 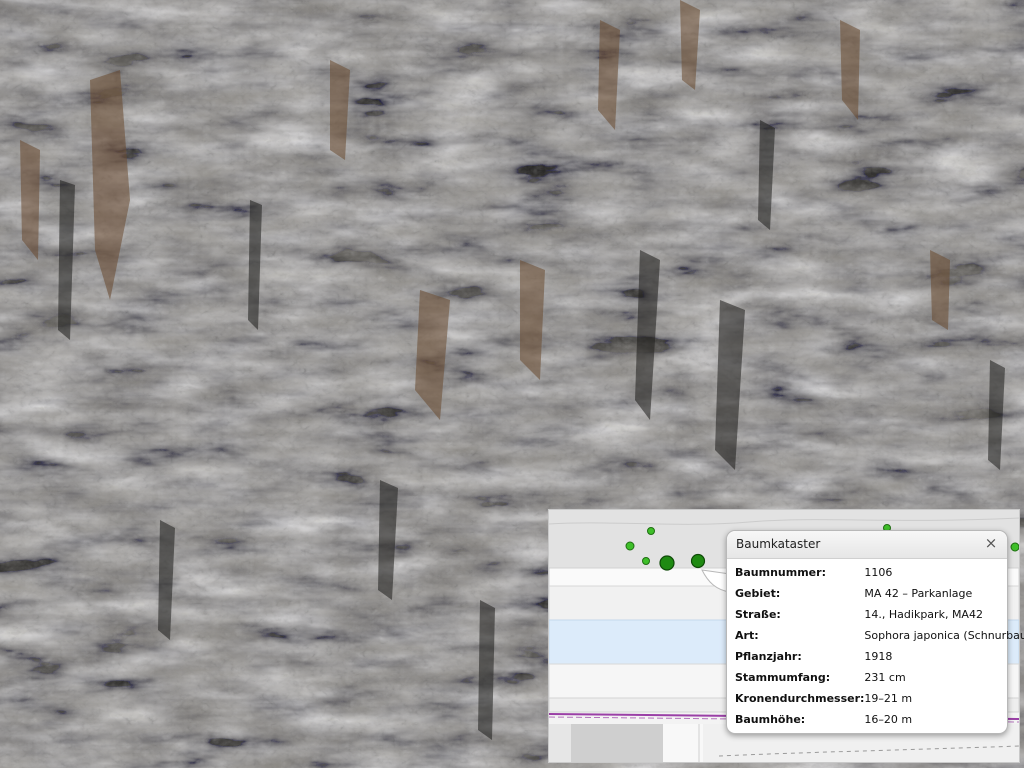 What do you see at coordinates (758, 614) in the screenshot?
I see `attribute-label: Straße:` at bounding box center [758, 614].